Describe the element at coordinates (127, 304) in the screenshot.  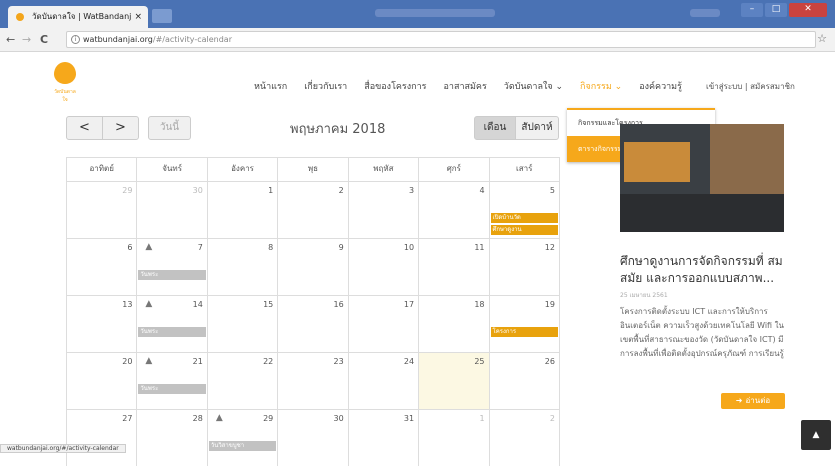
I see `day-number: 13` at that location.